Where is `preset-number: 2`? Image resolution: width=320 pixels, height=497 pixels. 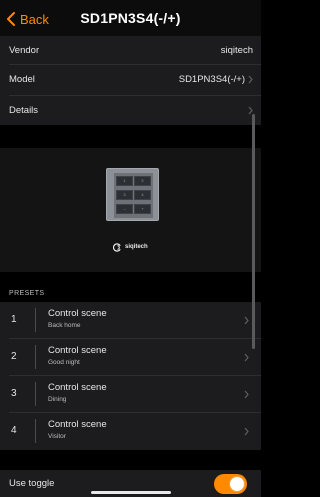 preset-number: 2 is located at coordinates (14, 356).